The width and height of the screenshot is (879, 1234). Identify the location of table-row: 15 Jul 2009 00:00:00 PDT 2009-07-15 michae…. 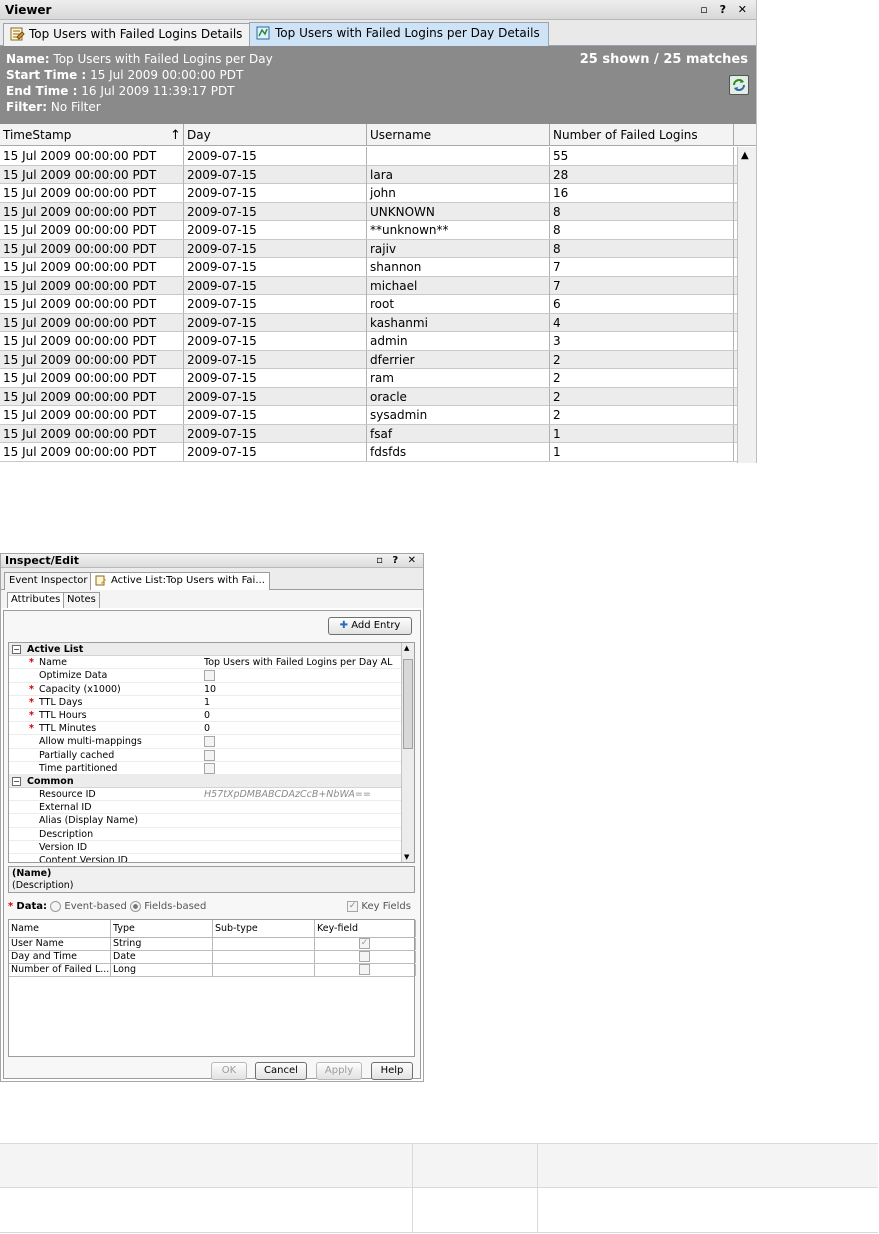
(368, 285).